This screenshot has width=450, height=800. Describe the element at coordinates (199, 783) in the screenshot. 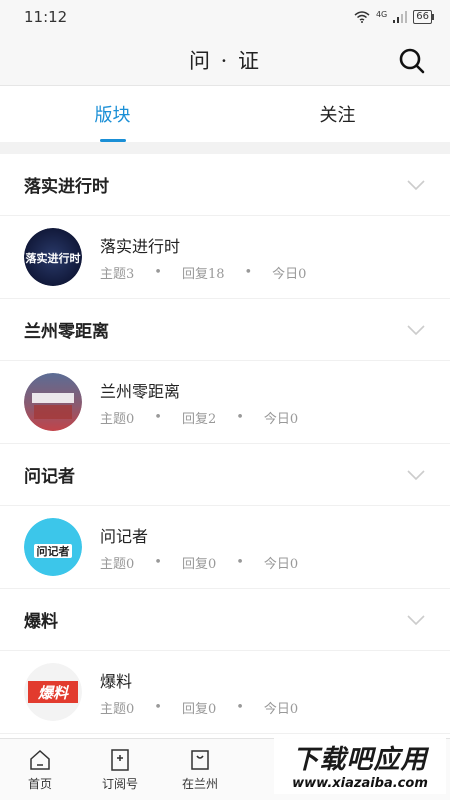

I see `nav-label: 在兰州` at that location.